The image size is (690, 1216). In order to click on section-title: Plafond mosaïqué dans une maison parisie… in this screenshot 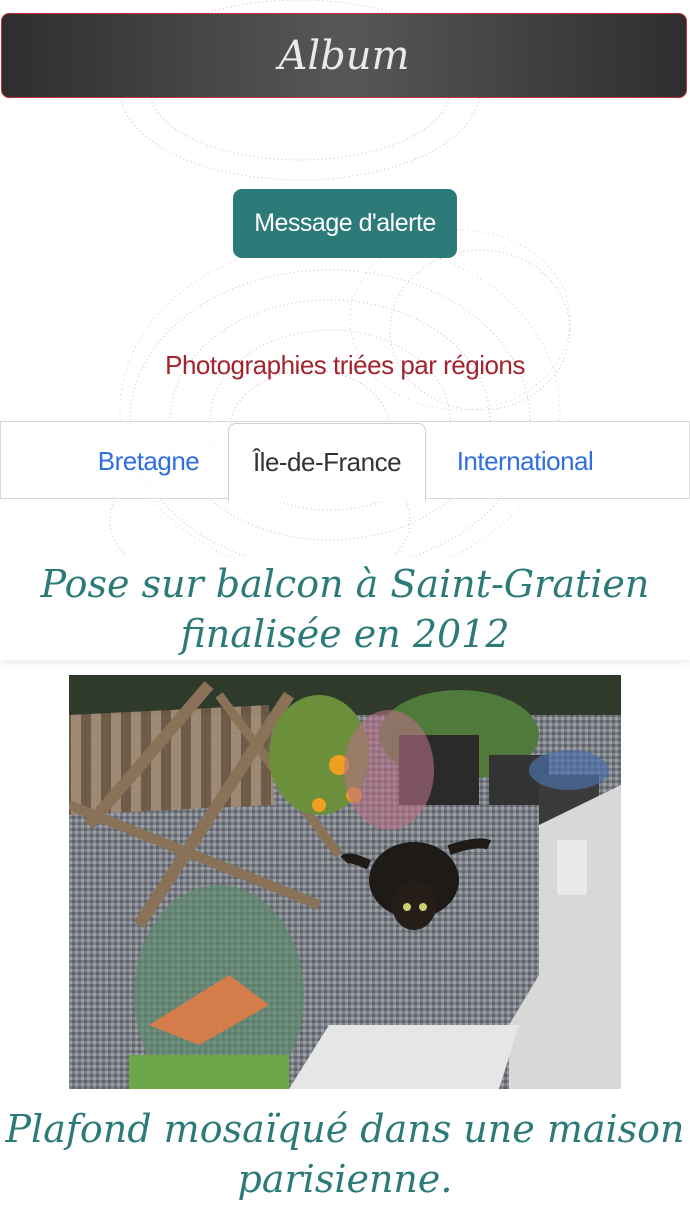, I will do `click(345, 1154)`.